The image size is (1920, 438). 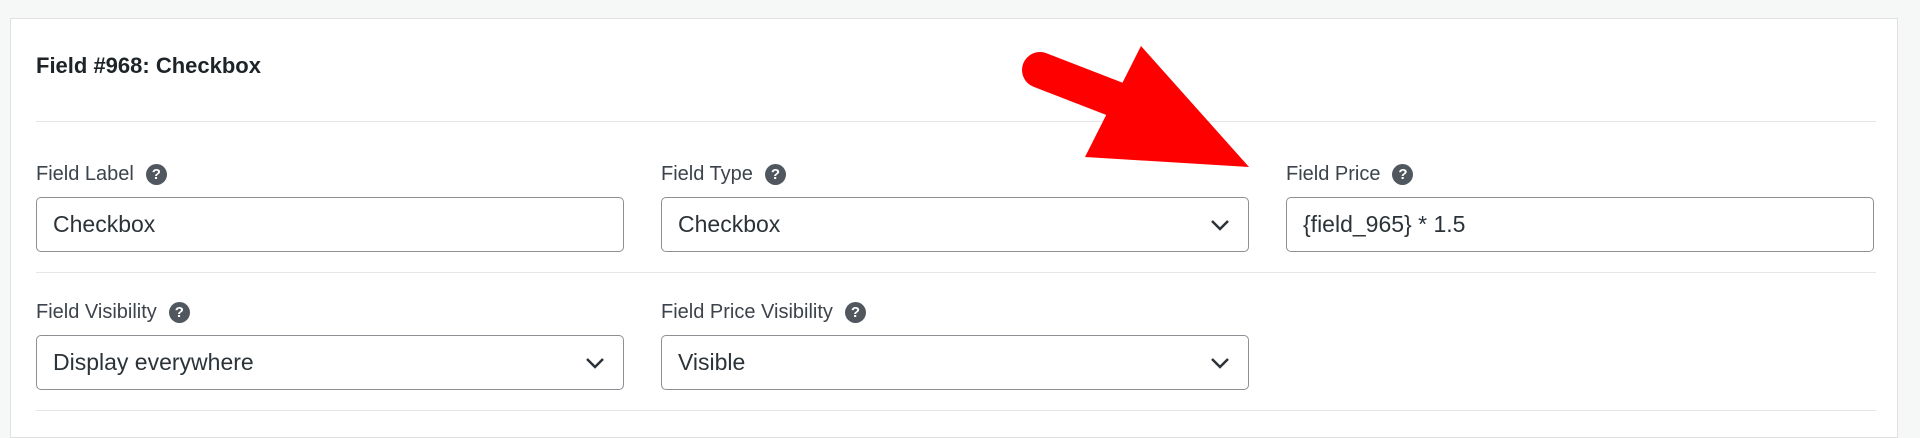 I want to click on field-price-visibility-label: Field Price Visibility ?, so click(x=763, y=312).